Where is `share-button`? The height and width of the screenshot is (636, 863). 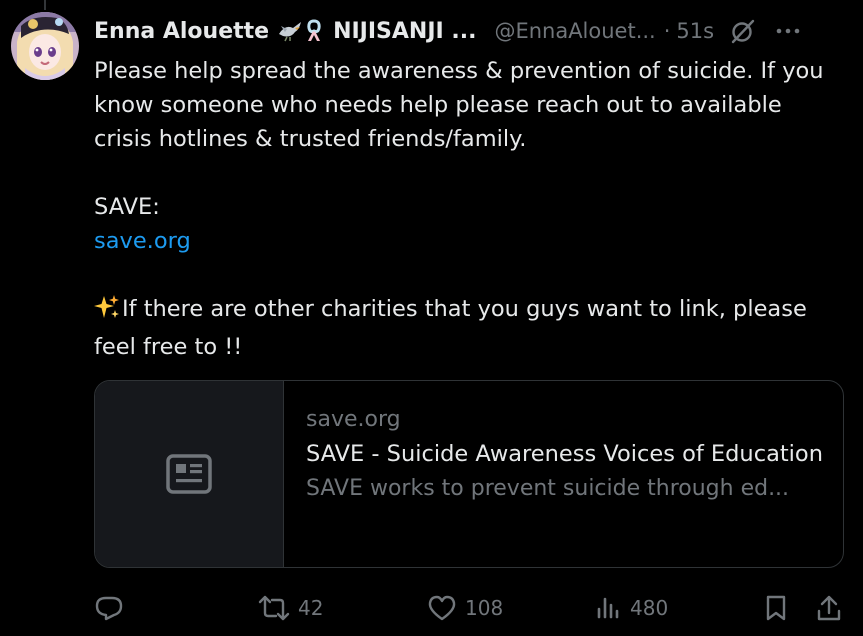
share-button is located at coordinates (829, 608).